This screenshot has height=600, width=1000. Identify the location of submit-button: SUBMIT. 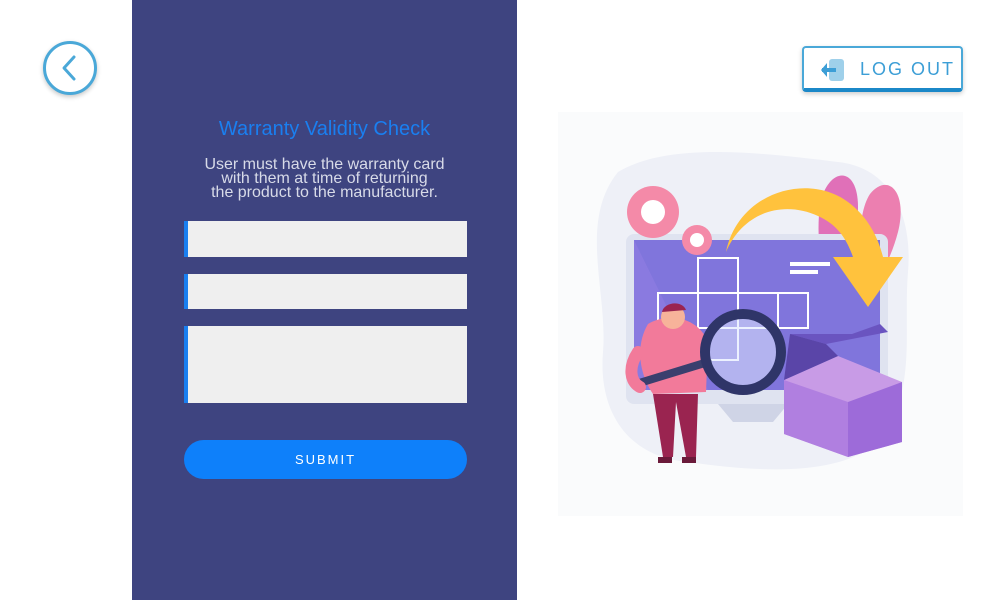
(325, 459).